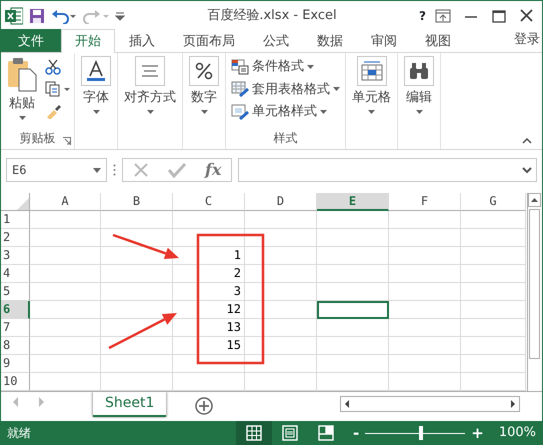 This screenshot has height=445, width=543. Describe the element at coordinates (276, 40) in the screenshot. I see `ribbon-tab: 公式` at that location.